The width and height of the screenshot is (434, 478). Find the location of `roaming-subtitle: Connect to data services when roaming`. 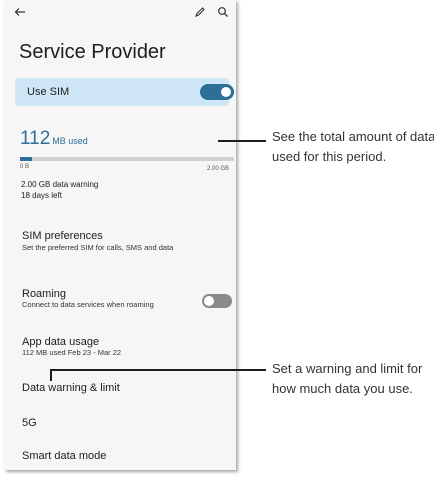

roaming-subtitle: Connect to data services when roaming is located at coordinates (88, 304).